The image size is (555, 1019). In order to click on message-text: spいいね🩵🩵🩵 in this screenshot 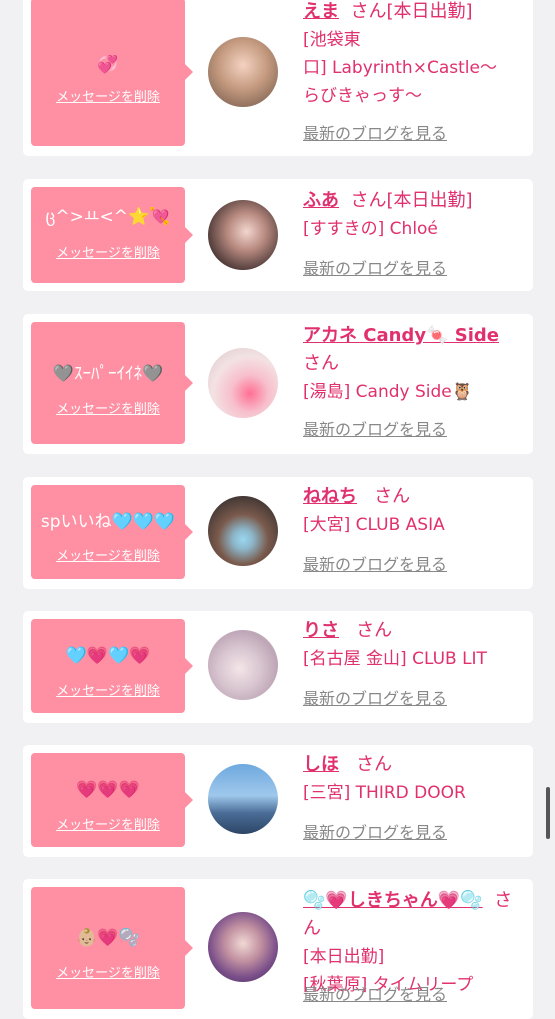, I will do `click(108, 522)`.